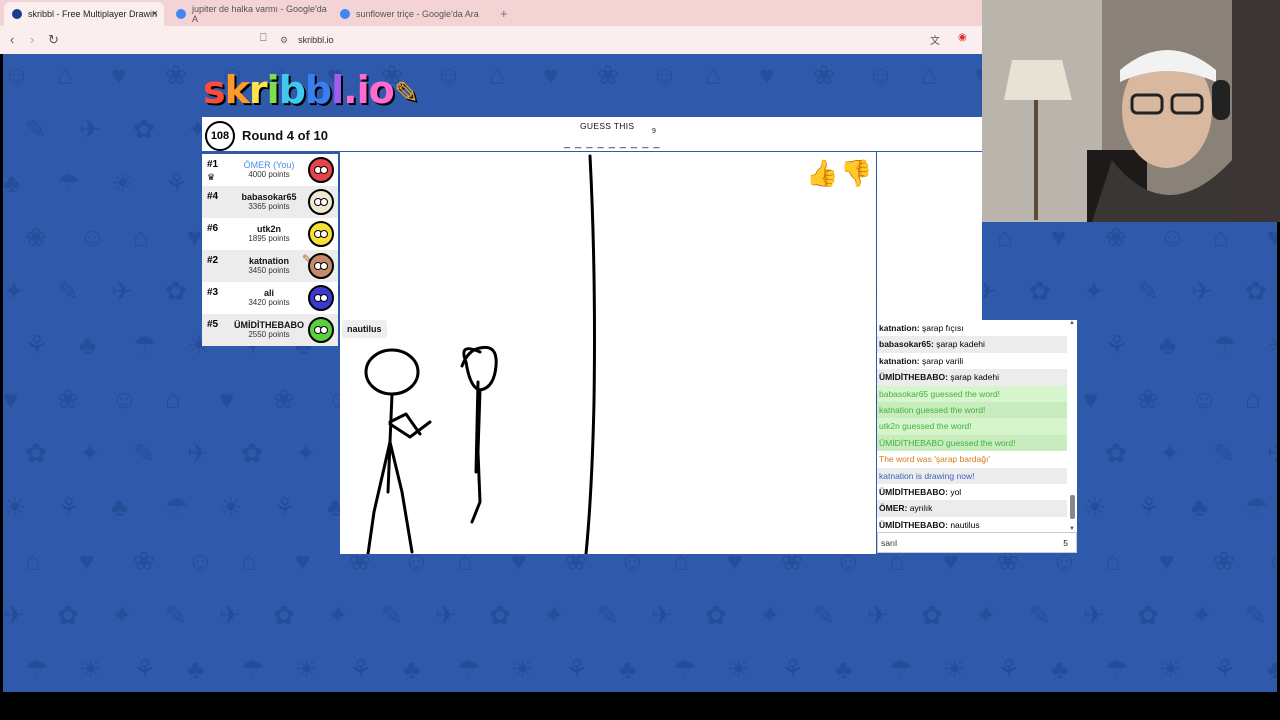  I want to click on player-row: #4 babasokar65 3365 points, so click(270, 202).